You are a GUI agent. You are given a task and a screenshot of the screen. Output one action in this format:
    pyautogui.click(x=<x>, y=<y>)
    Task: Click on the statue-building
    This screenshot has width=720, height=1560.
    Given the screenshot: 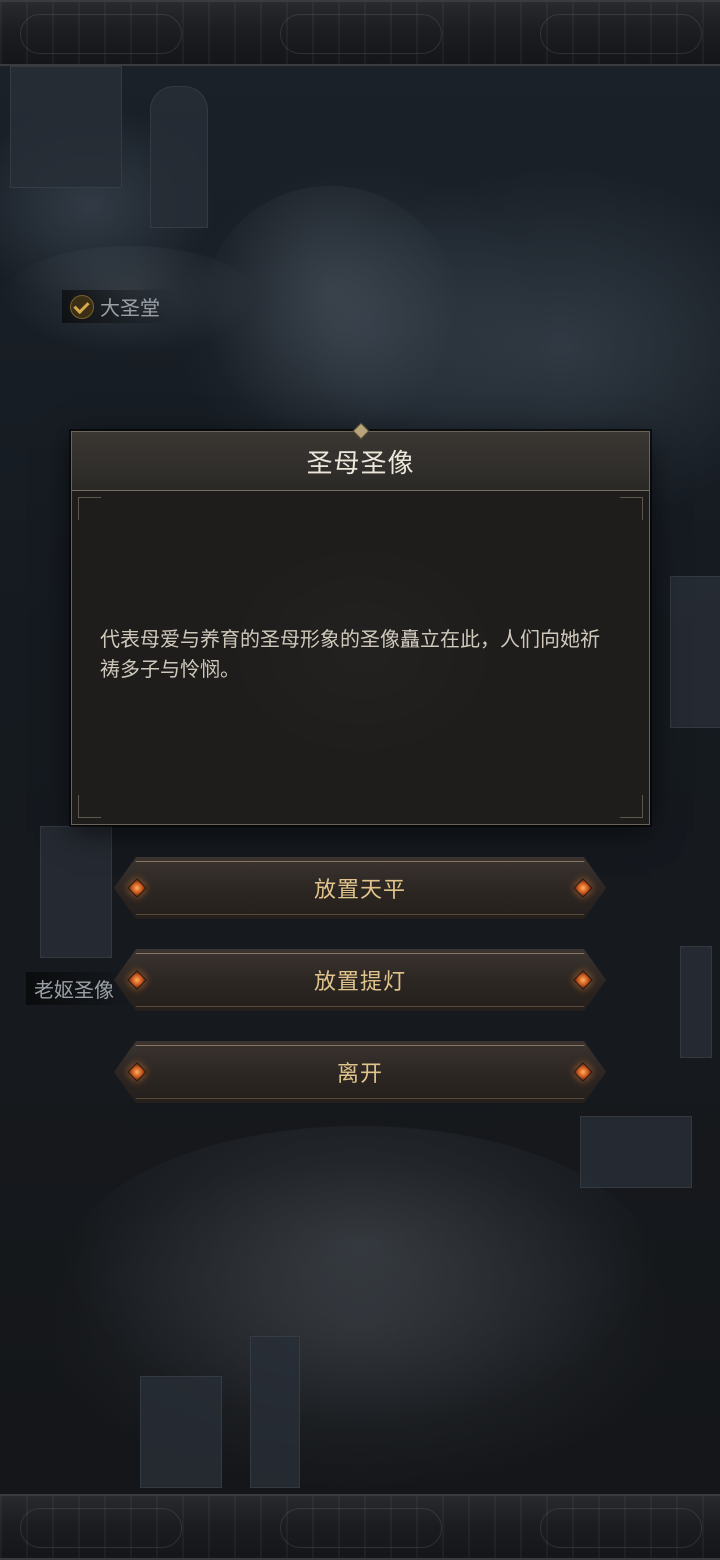 What is the action you would take?
    pyautogui.click(x=76, y=892)
    